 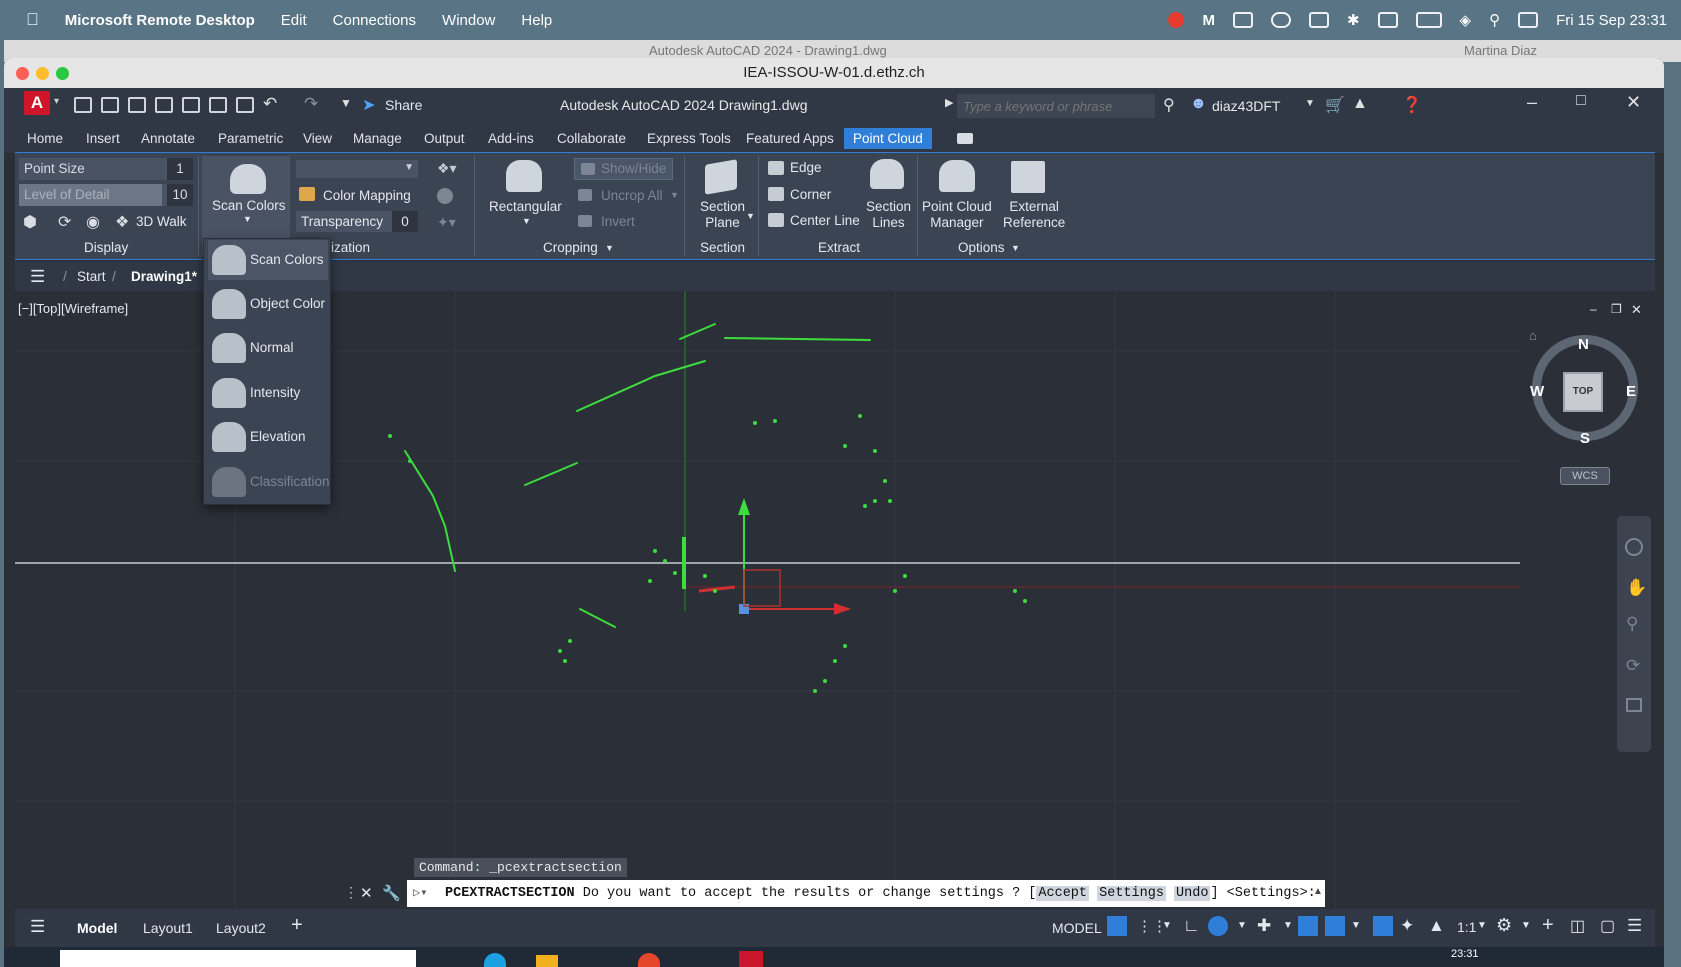 I want to click on maximize-app-icon: □, so click(x=1581, y=101).